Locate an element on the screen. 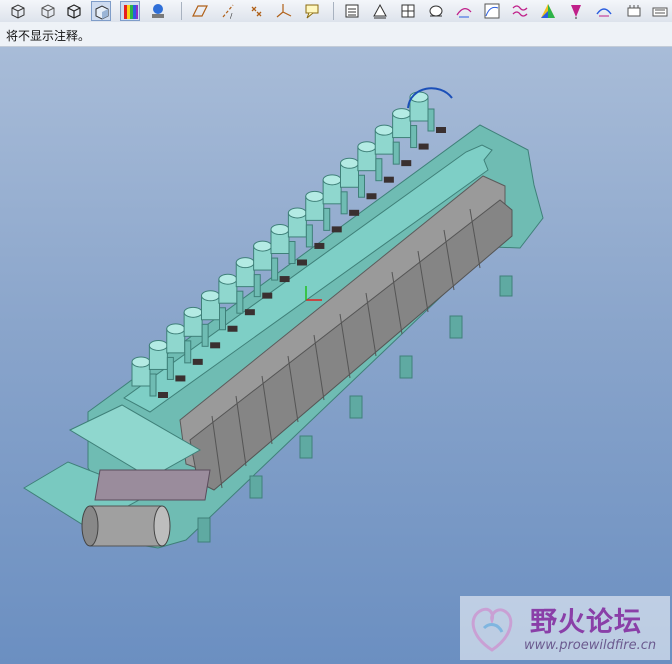 The width and height of the screenshot is (672, 664). conveyor-belt is located at coordinates (152, 485).